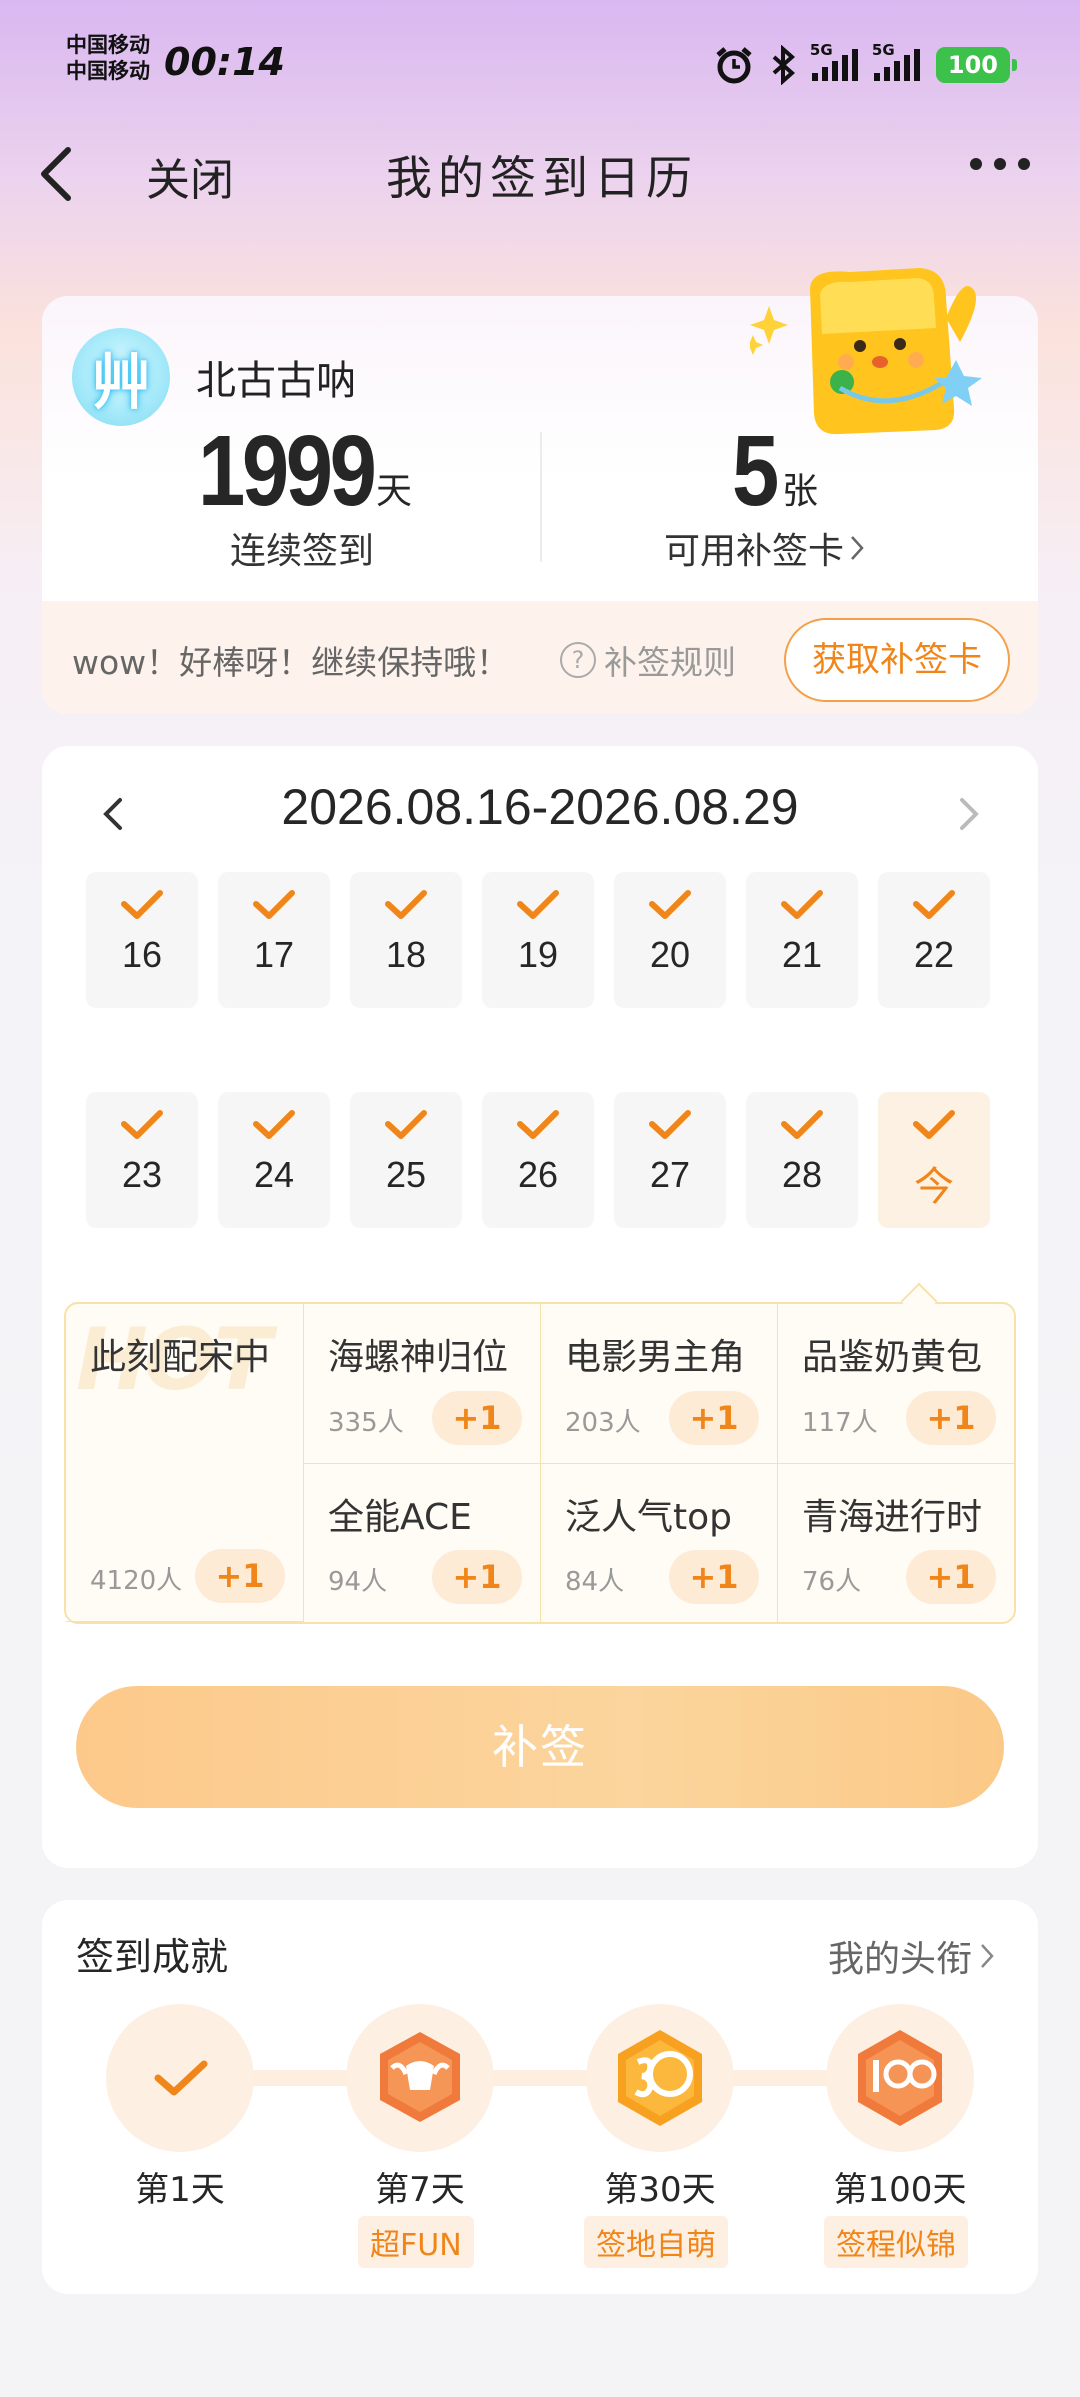 The width and height of the screenshot is (1080, 2397). I want to click on day-number: 23, so click(142, 1174).